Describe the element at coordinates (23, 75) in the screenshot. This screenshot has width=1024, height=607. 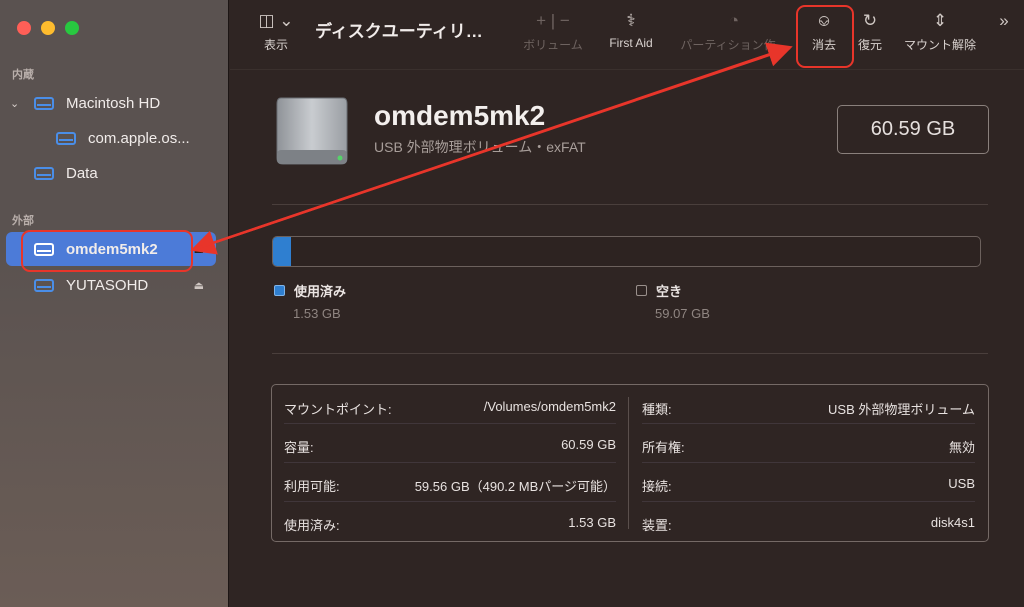
I see `section-label-internal: 内蔵` at that location.